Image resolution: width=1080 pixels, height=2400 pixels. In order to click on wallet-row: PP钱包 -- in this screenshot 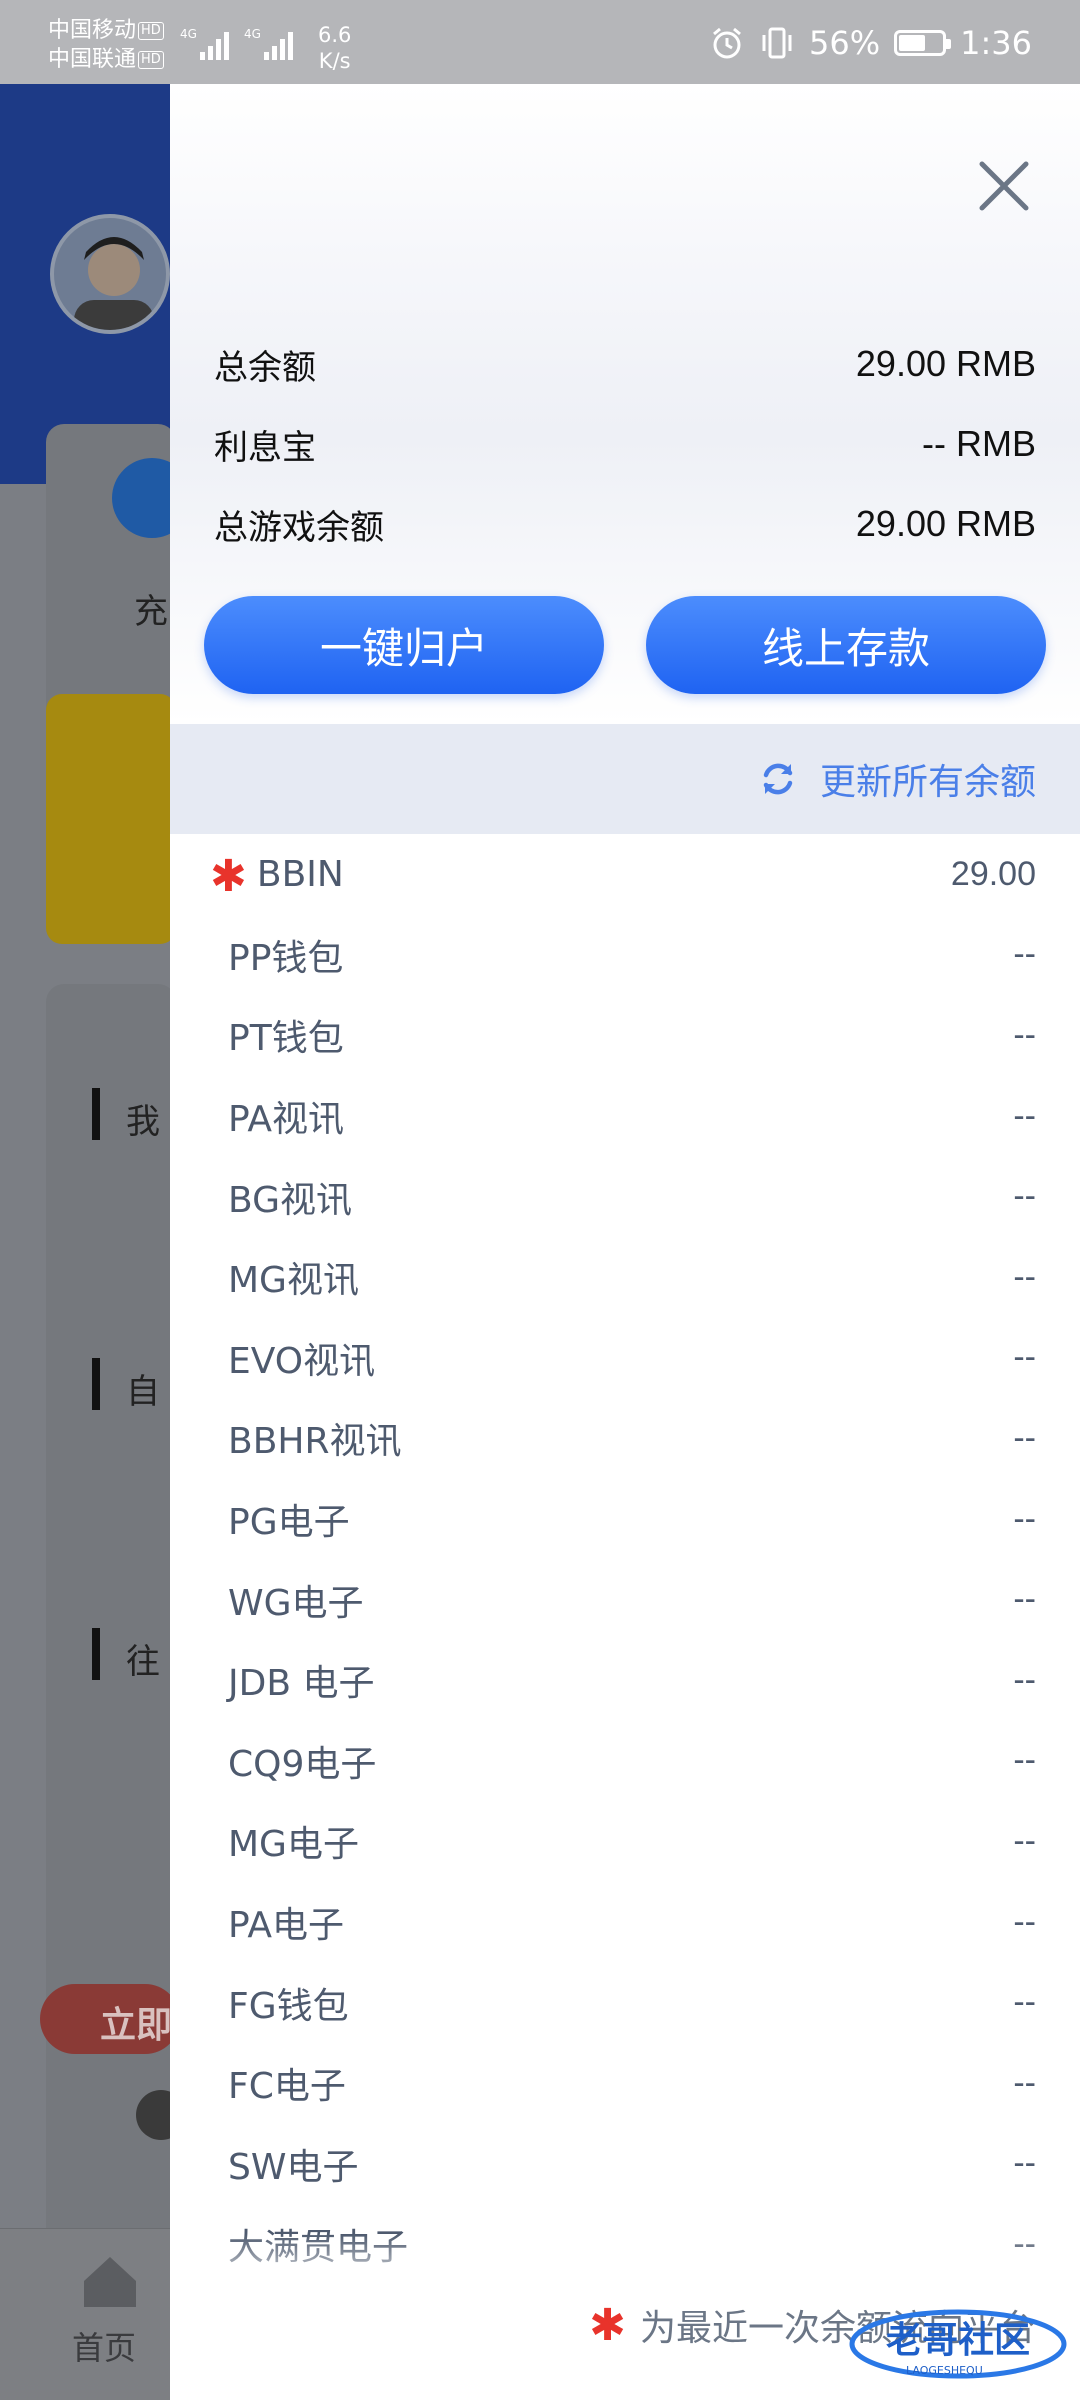, I will do `click(625, 955)`.